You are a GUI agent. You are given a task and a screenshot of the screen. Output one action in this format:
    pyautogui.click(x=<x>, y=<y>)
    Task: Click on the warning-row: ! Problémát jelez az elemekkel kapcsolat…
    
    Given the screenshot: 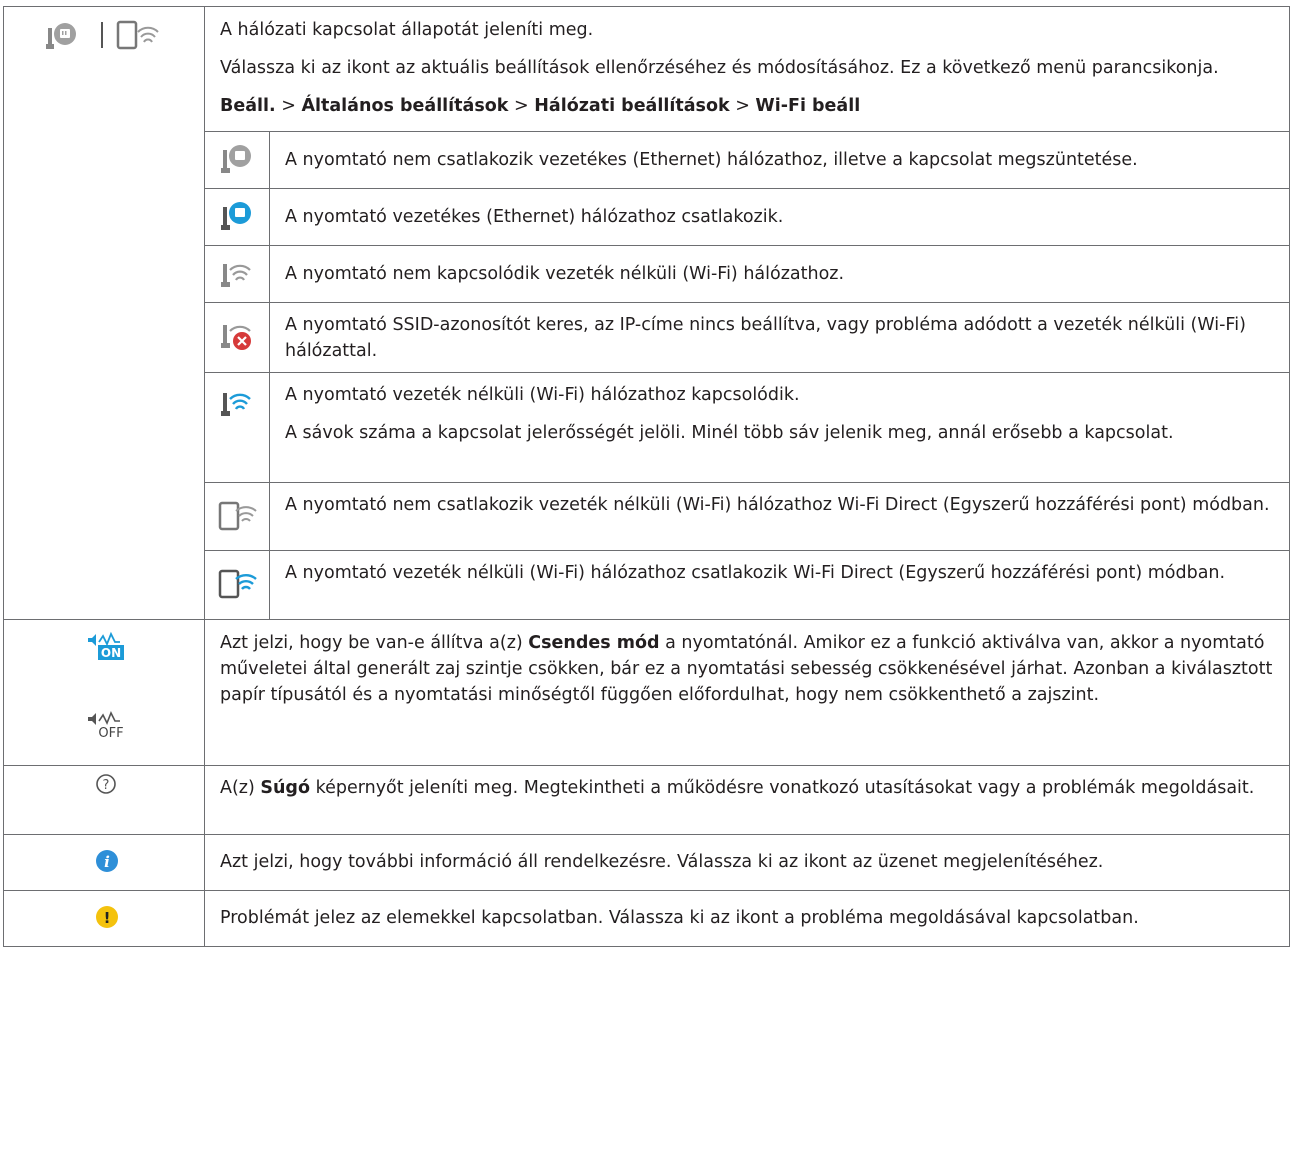 What is the action you would take?
    pyautogui.click(x=646, y=918)
    